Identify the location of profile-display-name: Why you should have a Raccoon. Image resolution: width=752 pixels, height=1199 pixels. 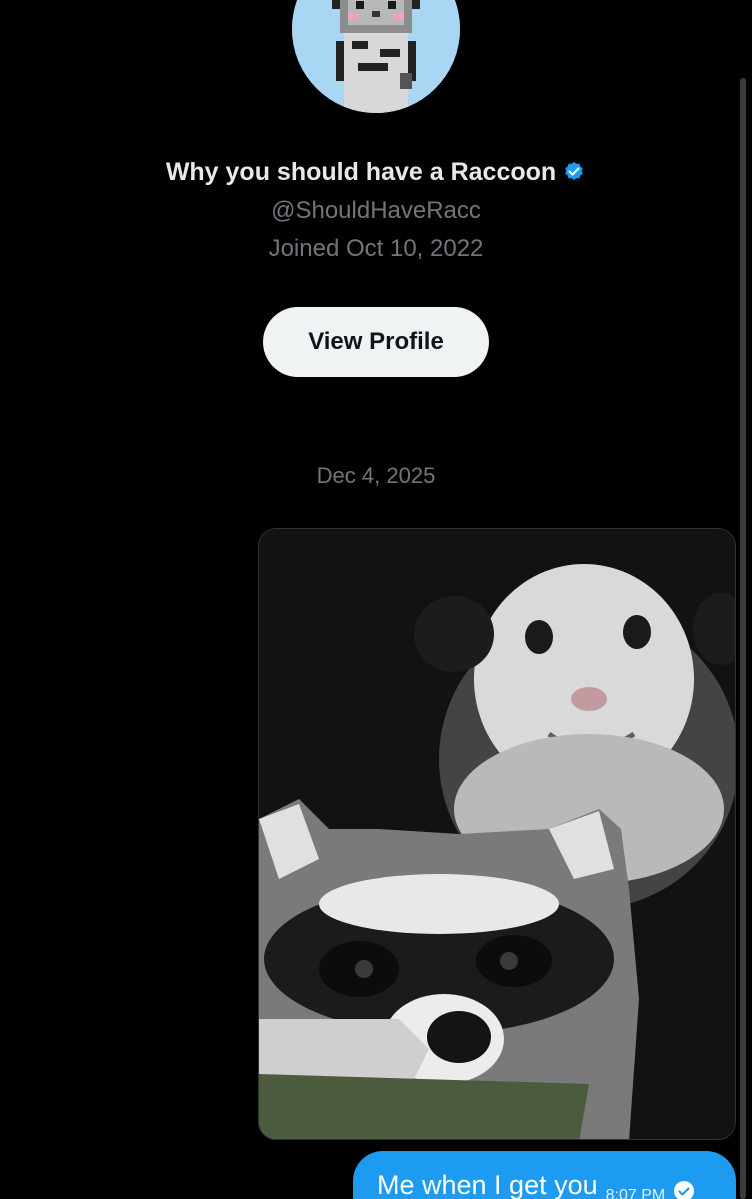
(361, 172).